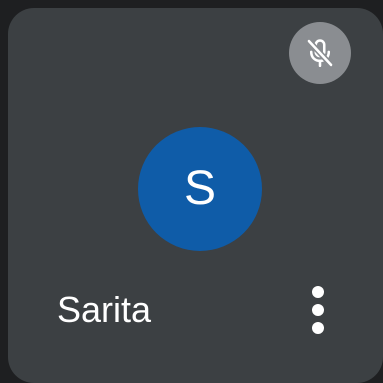  I want to click on avatar-initial: S, so click(199, 188).